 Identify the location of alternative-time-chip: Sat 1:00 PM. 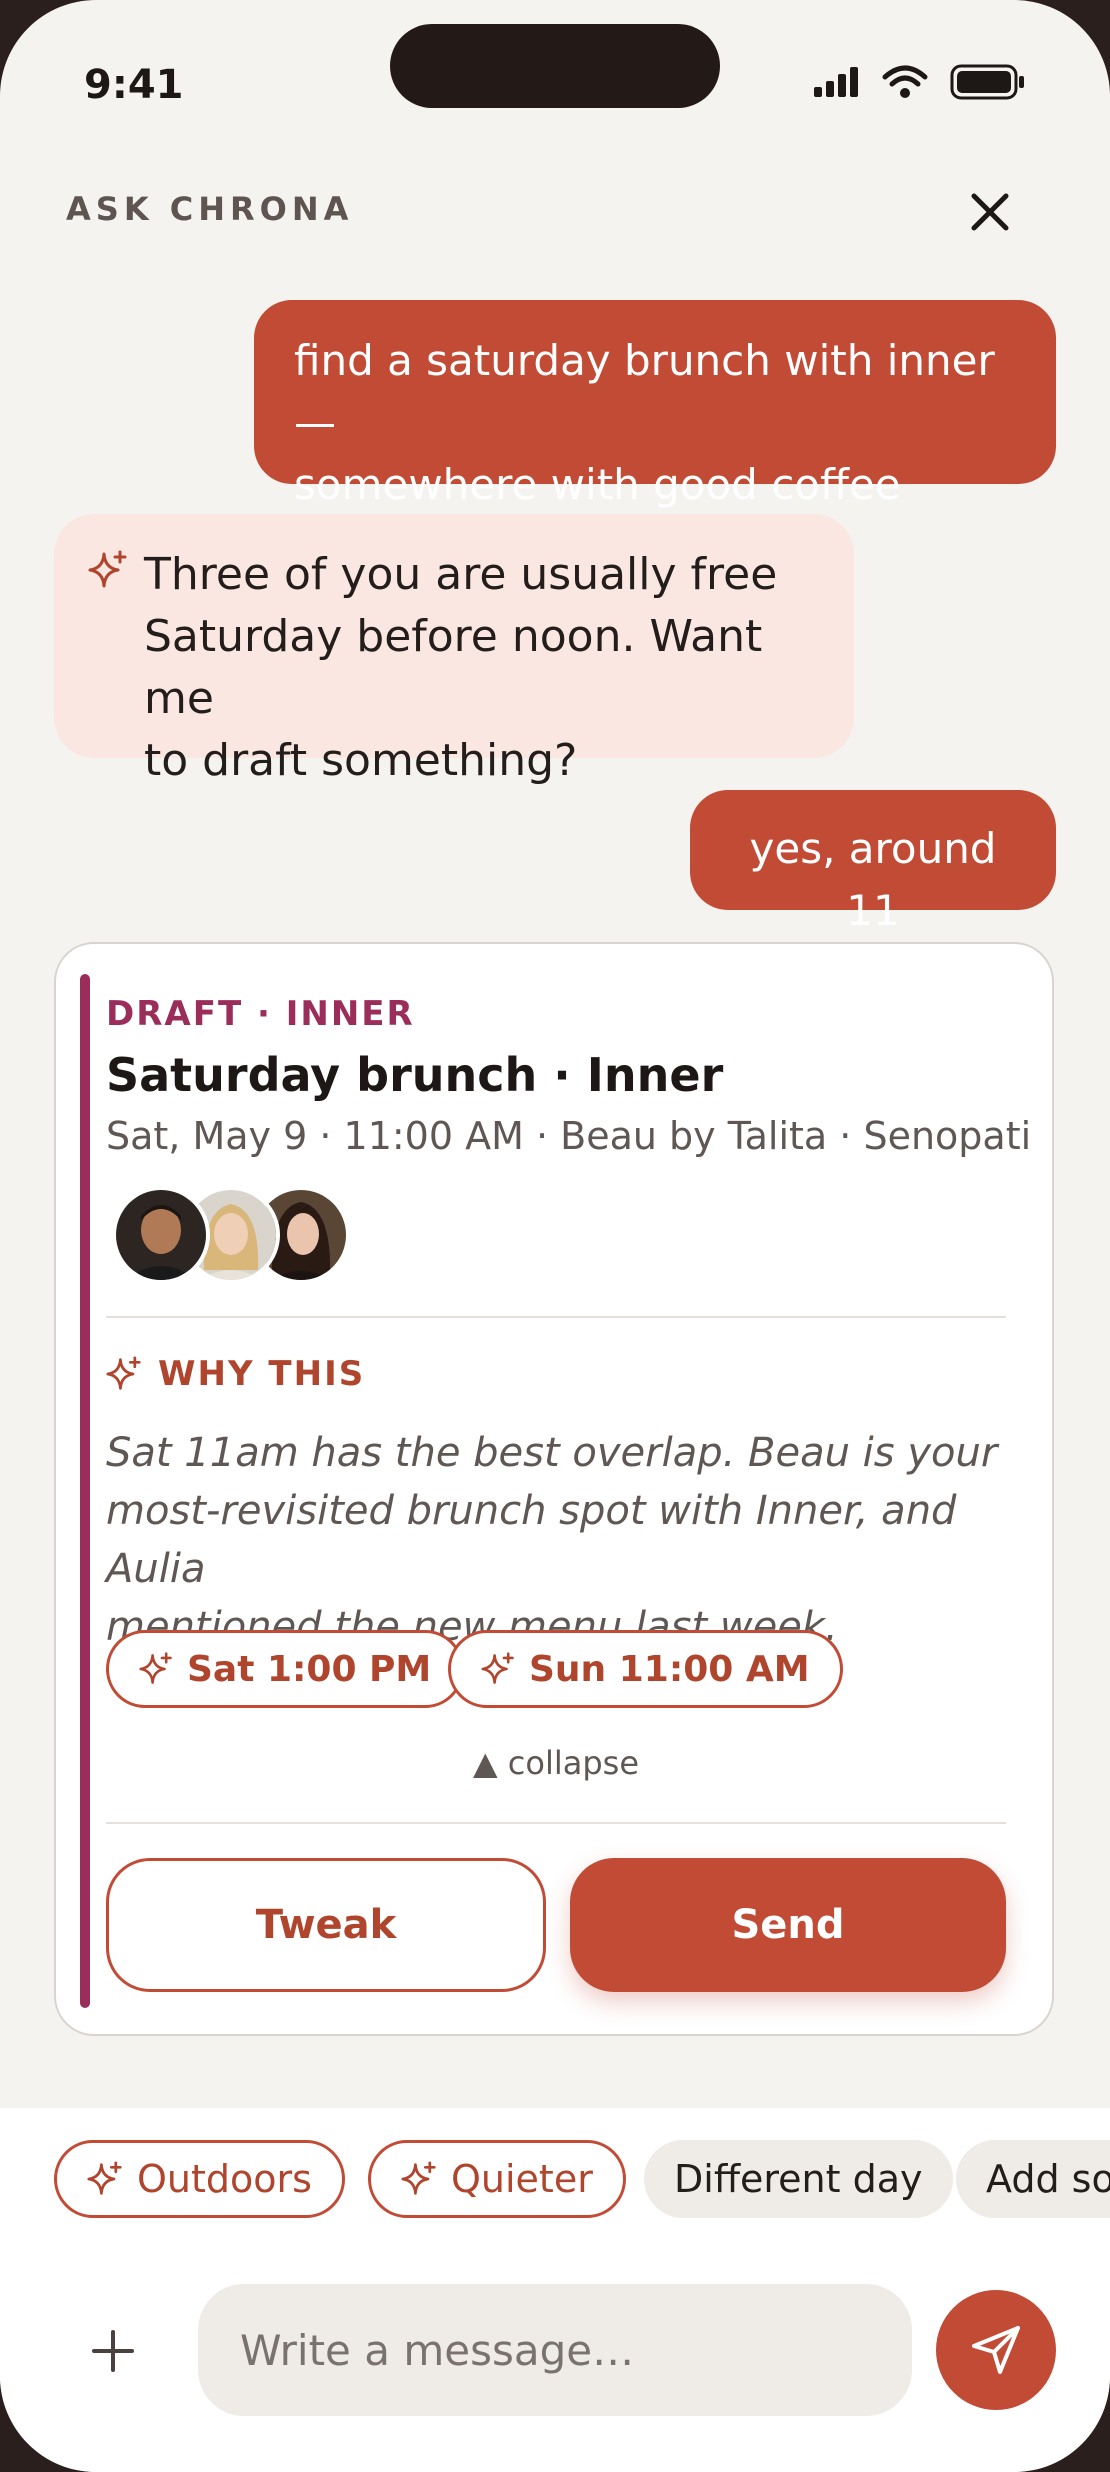
(285, 1669).